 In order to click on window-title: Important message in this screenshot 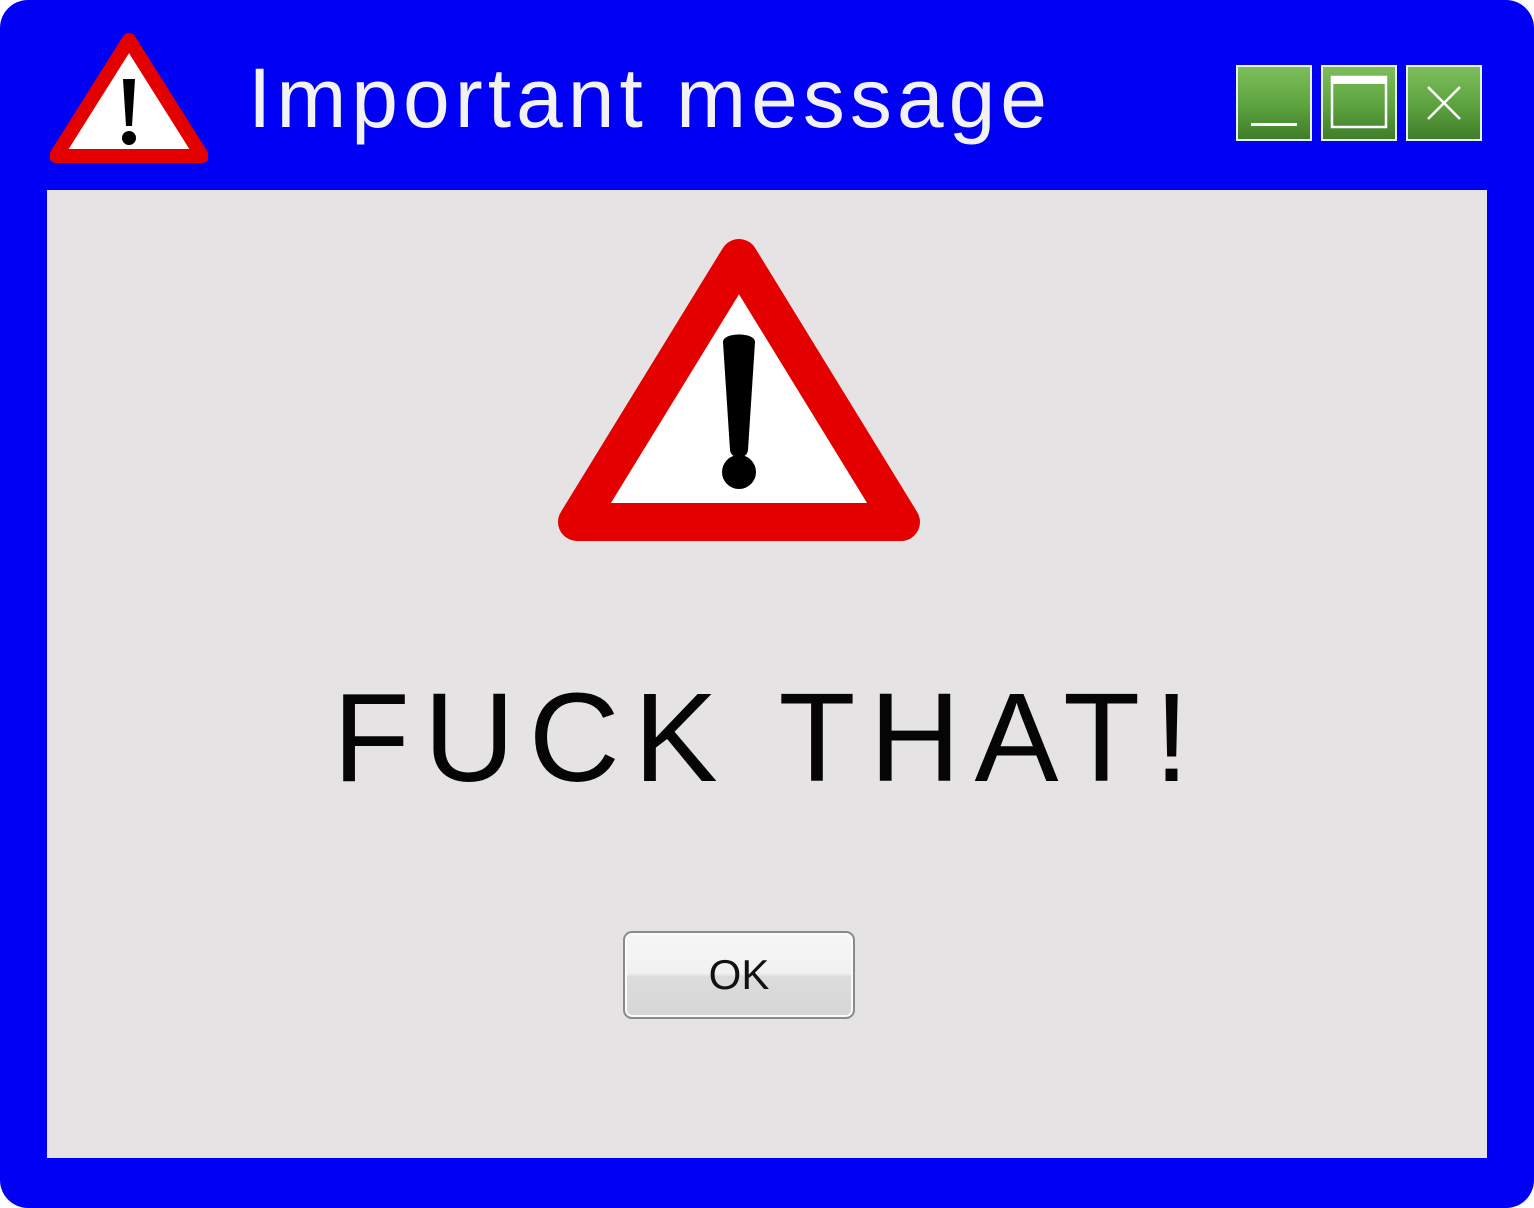, I will do `click(650, 98)`.